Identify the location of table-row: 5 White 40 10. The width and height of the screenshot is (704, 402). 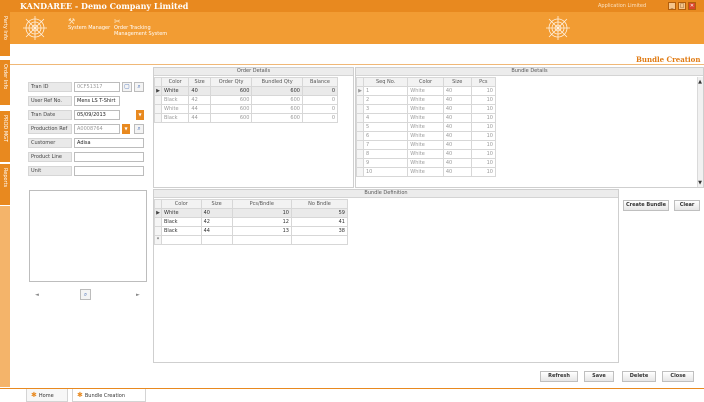
(426, 127).